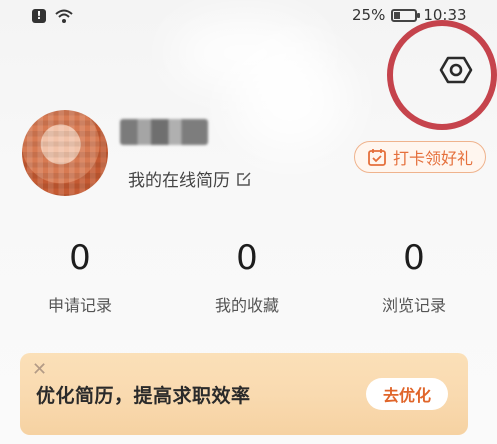  What do you see at coordinates (369, 15) in the screenshot?
I see `battery-percent: 25%` at bounding box center [369, 15].